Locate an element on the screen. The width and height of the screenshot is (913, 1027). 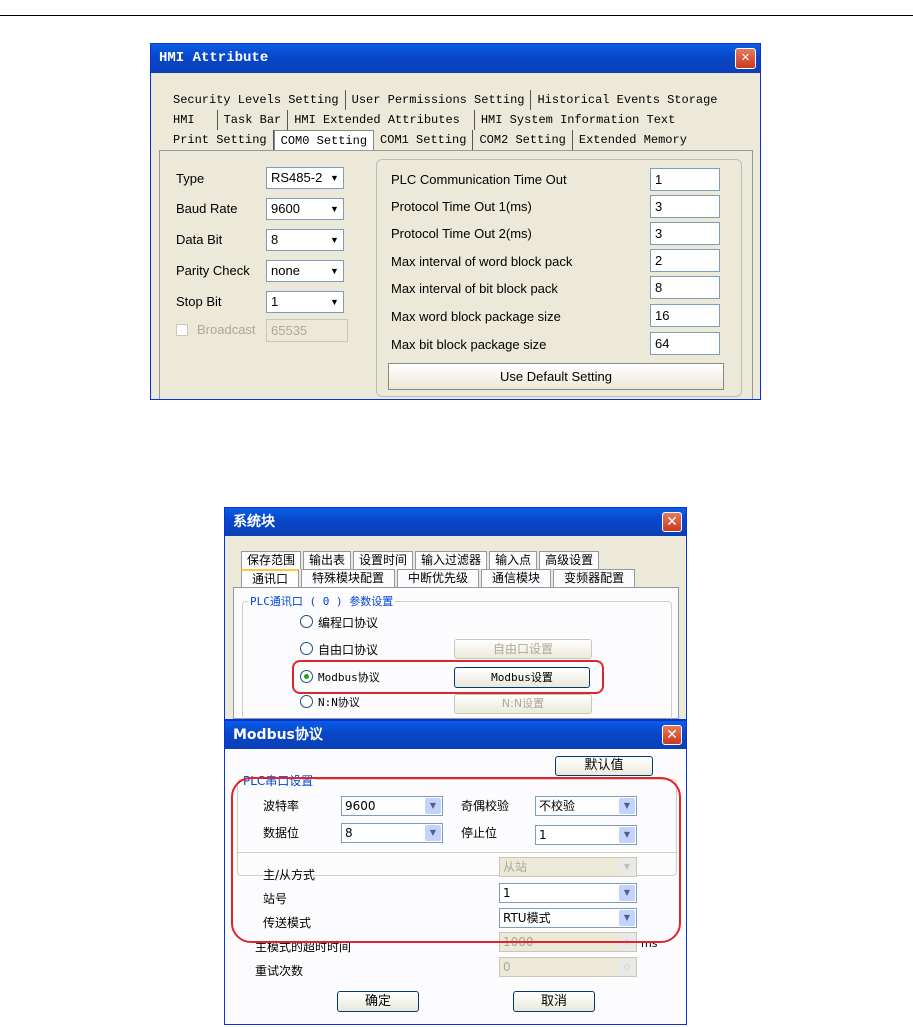
retry-spinner: 0 ◇ is located at coordinates (568, 967).